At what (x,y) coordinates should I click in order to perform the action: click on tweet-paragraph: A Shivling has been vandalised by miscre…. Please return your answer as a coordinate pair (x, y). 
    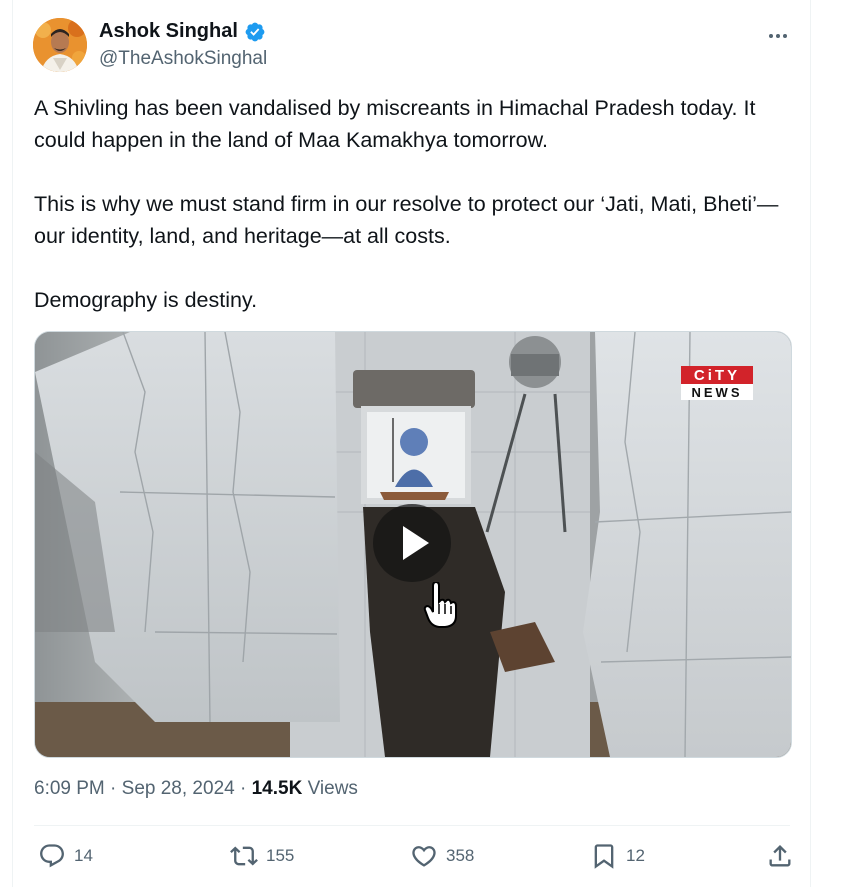
    Looking at the image, I should click on (395, 124).